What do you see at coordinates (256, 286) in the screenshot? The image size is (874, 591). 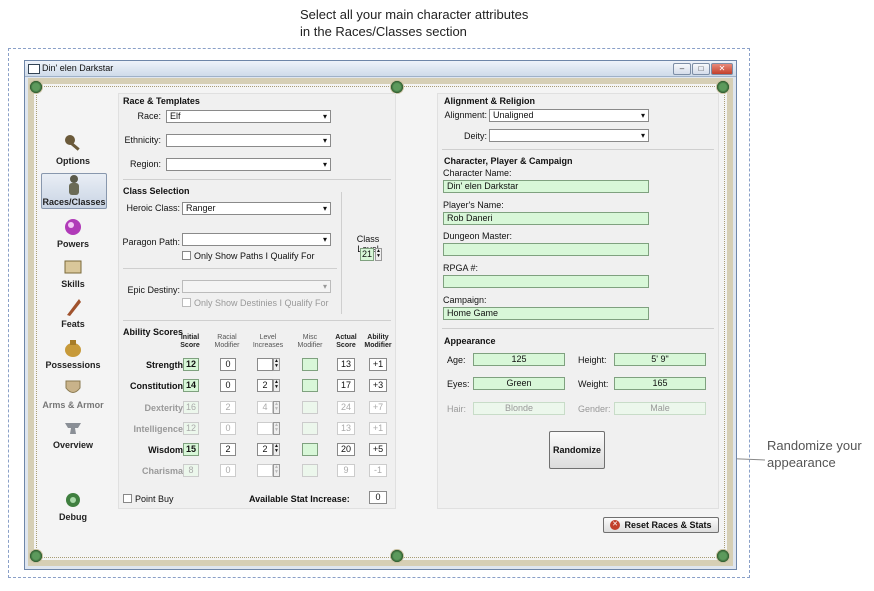 I see `epic-destiny-dropdown` at bounding box center [256, 286].